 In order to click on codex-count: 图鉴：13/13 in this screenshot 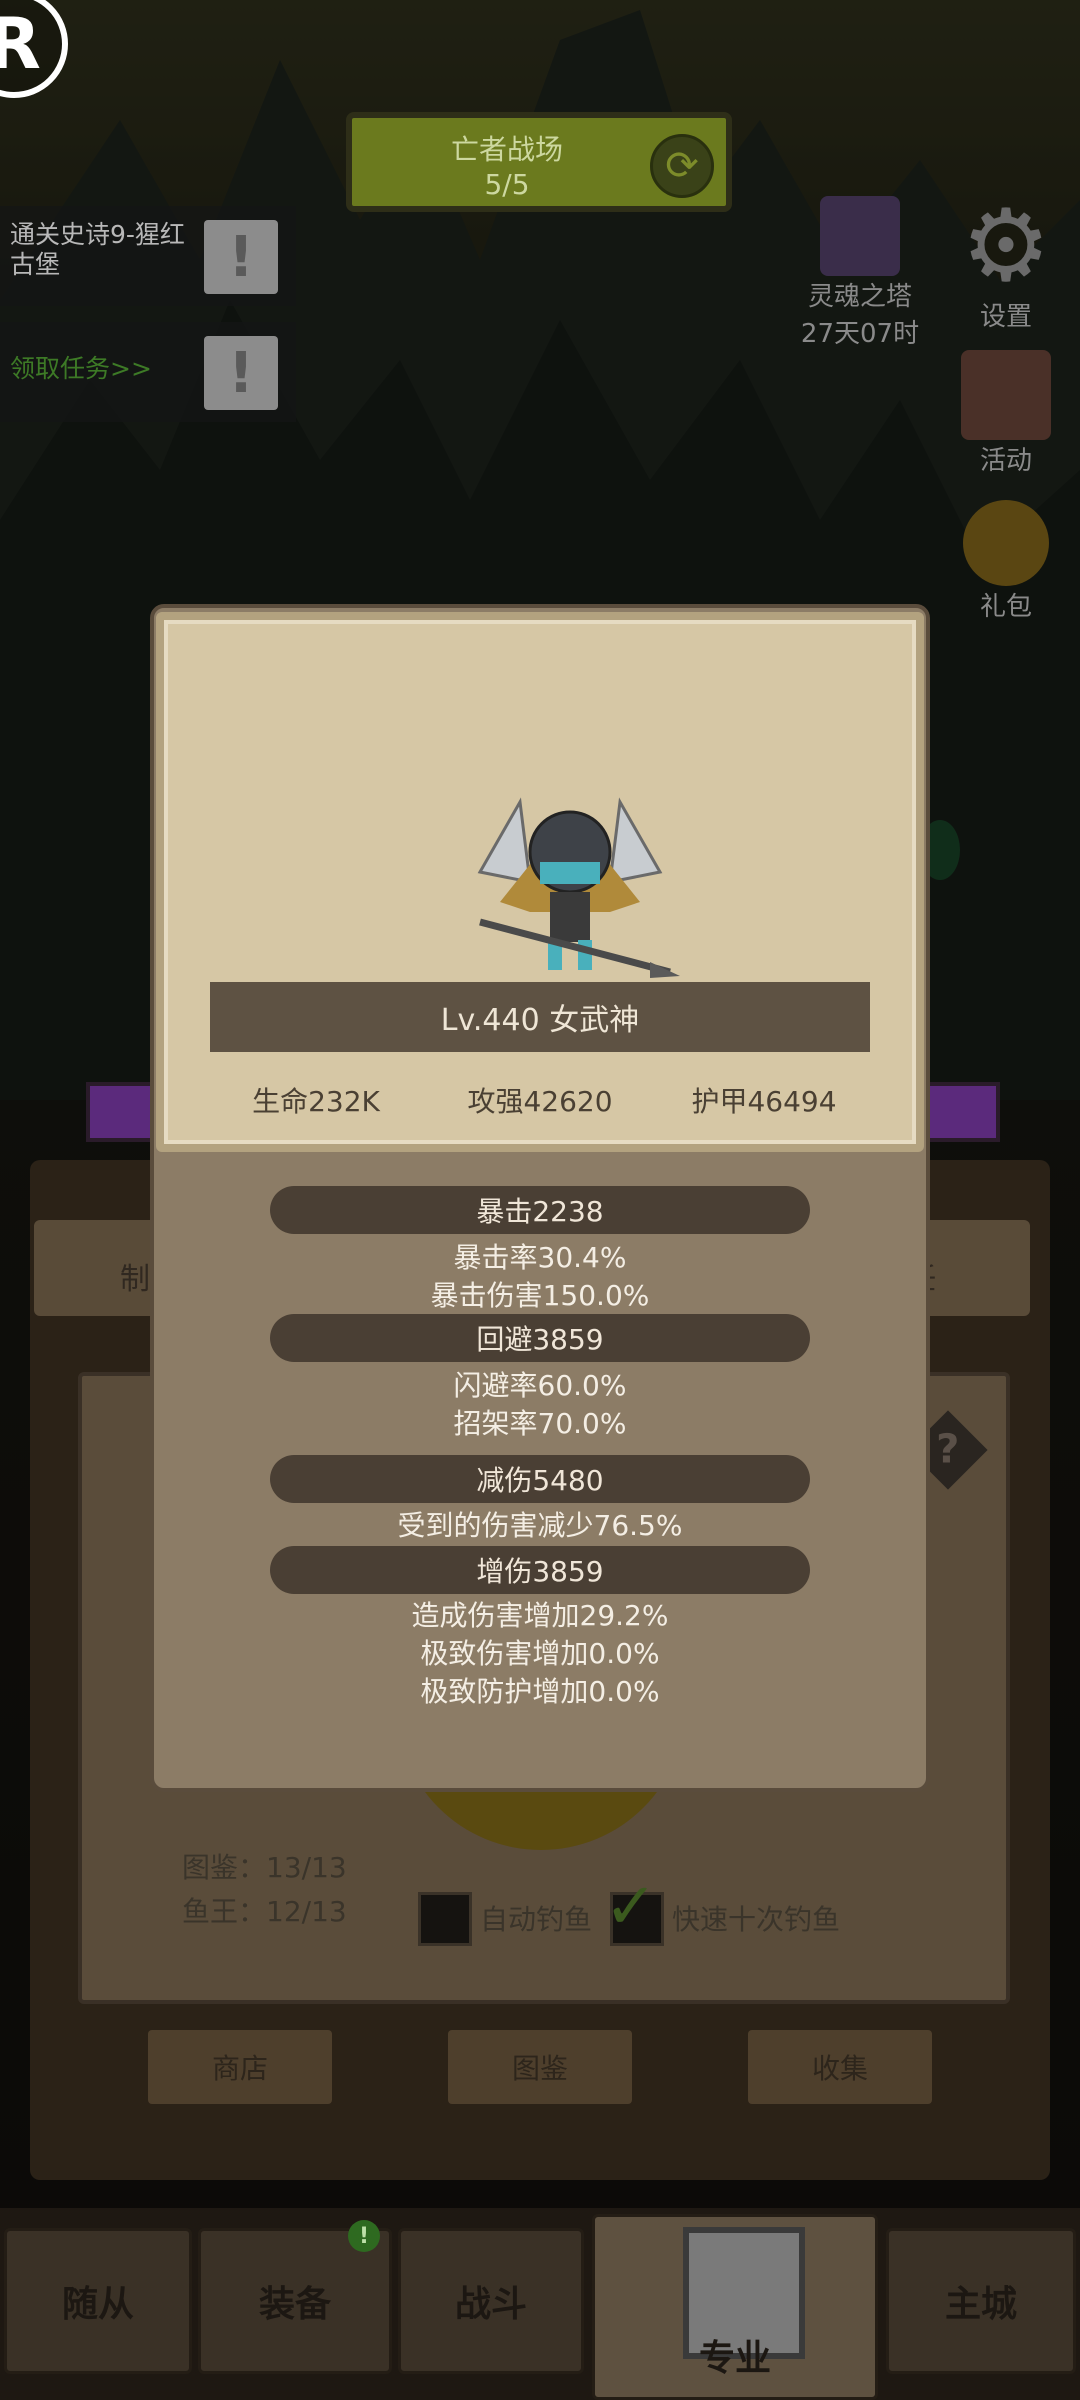, I will do `click(264, 1867)`.